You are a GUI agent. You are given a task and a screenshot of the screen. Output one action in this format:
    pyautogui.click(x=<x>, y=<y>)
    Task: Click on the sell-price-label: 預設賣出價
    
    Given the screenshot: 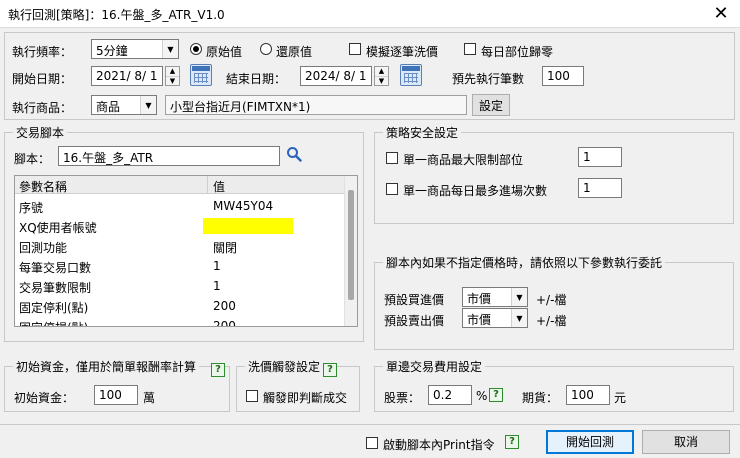 What is the action you would take?
    pyautogui.click(x=414, y=321)
    